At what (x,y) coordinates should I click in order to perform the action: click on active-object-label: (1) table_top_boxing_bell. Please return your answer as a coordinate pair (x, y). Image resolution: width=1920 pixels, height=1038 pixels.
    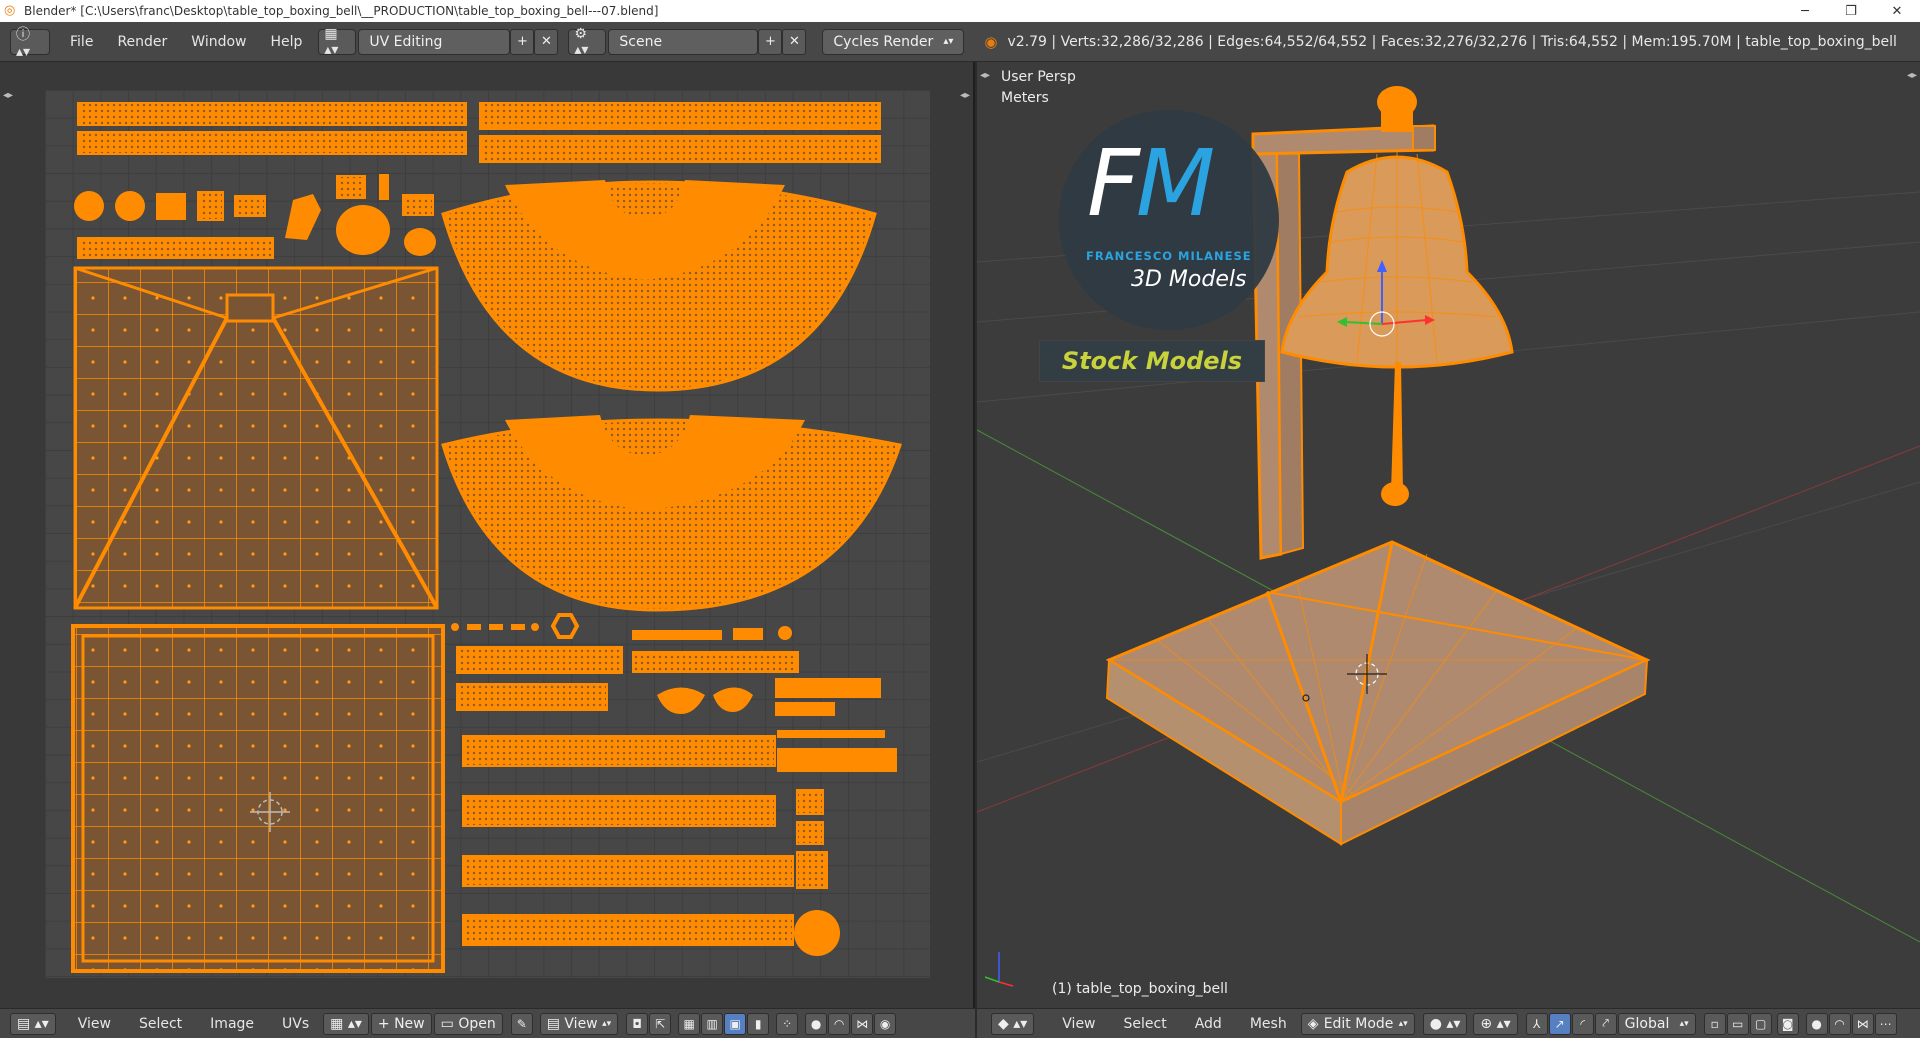
    Looking at the image, I should click on (1140, 989).